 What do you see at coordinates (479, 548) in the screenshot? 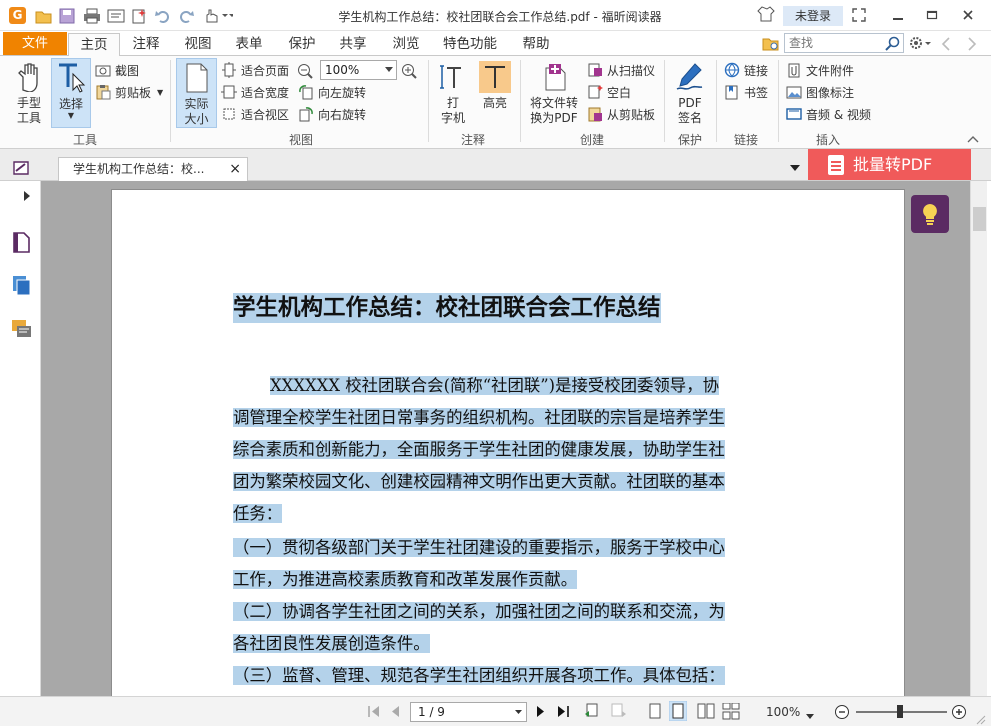
I see `paragraph-line: （一）贯彻各级部门关于学生社团建设的重要指示，服务于学校中心` at bounding box center [479, 548].